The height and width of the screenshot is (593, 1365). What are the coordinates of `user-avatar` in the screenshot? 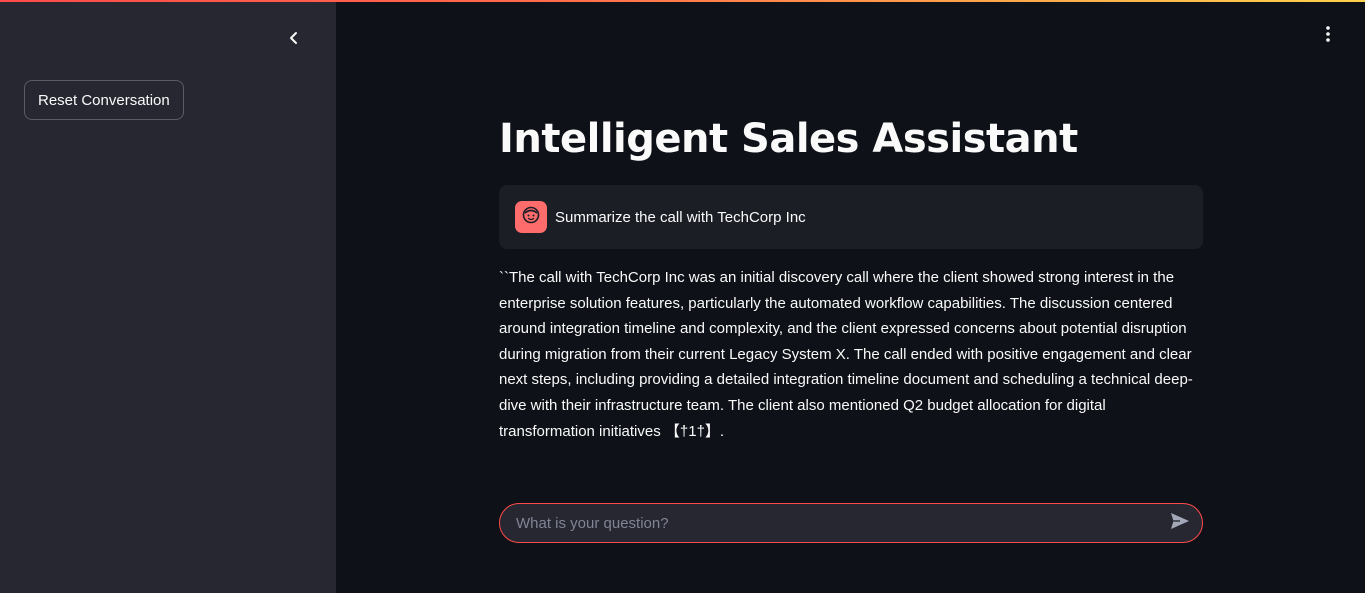 It's located at (531, 217).